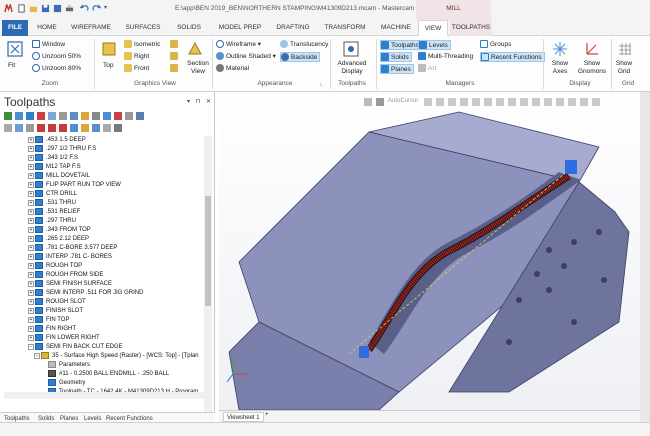 The image size is (650, 436). What do you see at coordinates (49, 149) in the screenshot?
I see `list-item: + .297 1/2 THRU F.S` at bounding box center [49, 149].